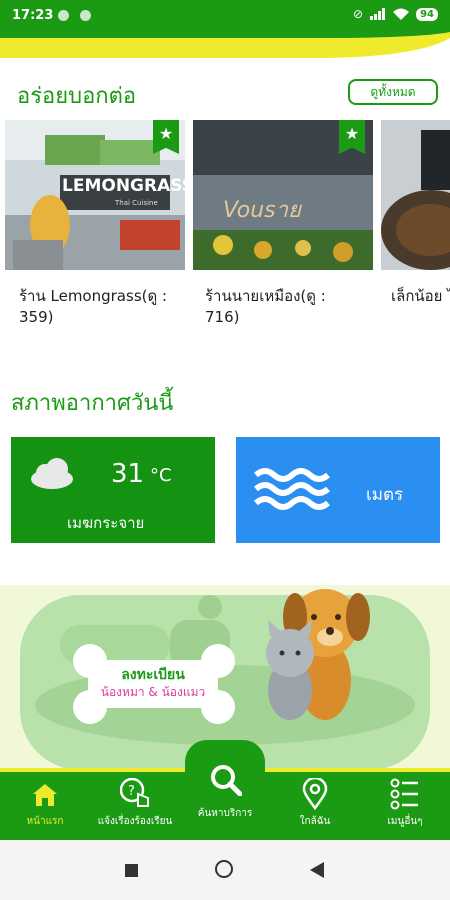  Describe the element at coordinates (315, 794) in the screenshot. I see `location-pin-icon` at that location.